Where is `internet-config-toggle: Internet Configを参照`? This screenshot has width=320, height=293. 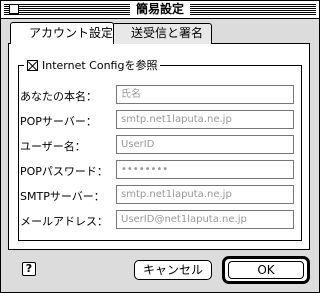
internet-config-toggle: Internet Configを参照 is located at coordinates (92, 65).